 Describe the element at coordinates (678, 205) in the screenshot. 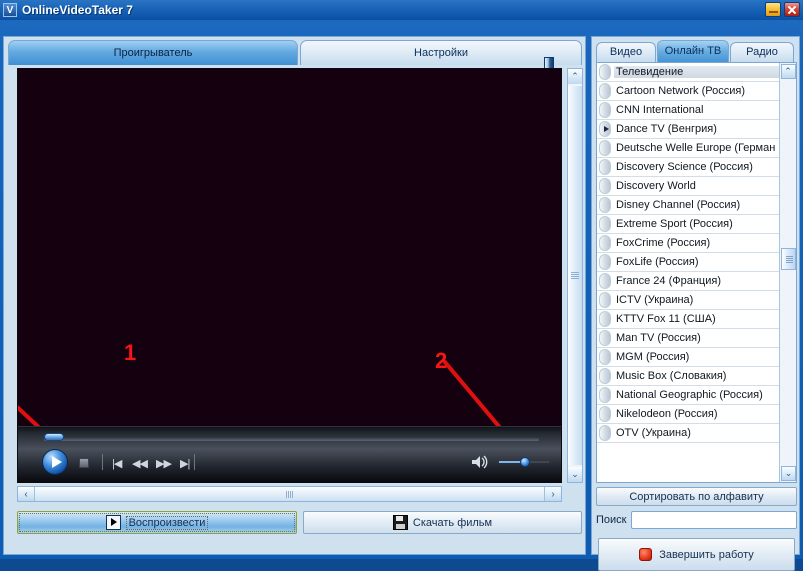

I see `channel-name: Disney Channel (Россия)` at that location.